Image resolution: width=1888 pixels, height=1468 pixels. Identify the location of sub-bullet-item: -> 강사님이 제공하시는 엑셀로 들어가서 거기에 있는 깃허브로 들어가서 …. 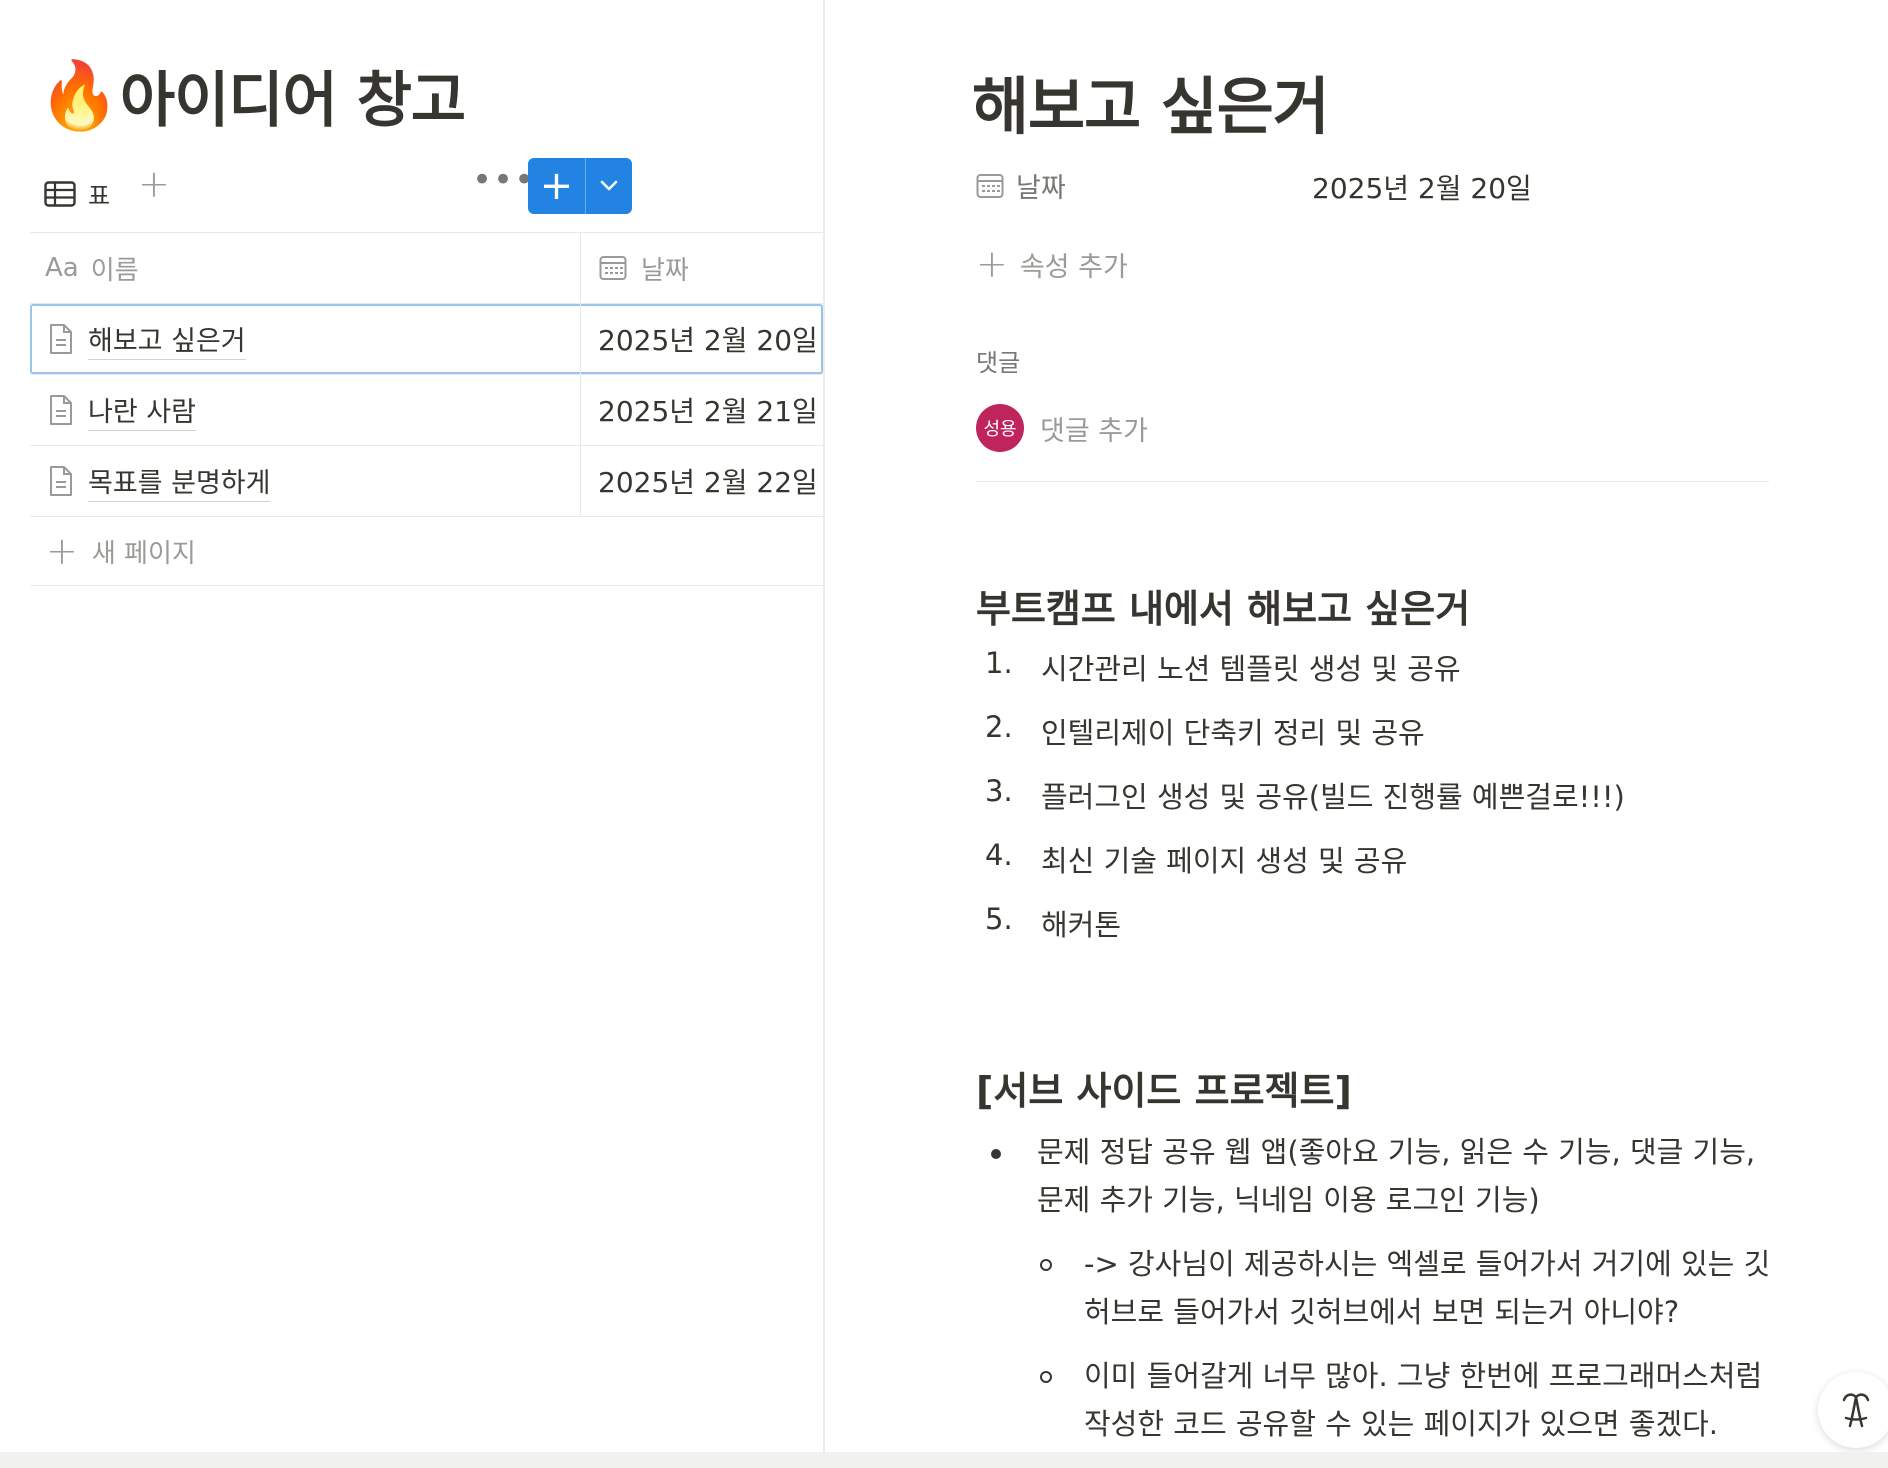
(1407, 1288).